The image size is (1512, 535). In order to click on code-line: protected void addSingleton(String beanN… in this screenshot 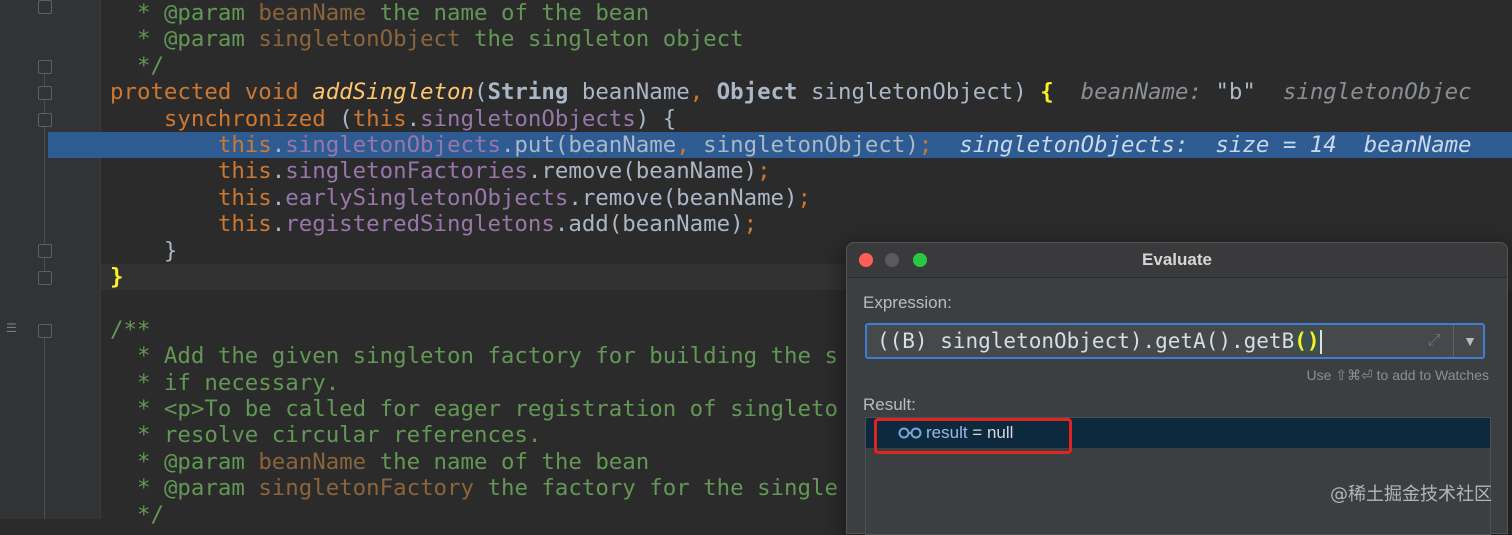, I will do `click(756, 92)`.